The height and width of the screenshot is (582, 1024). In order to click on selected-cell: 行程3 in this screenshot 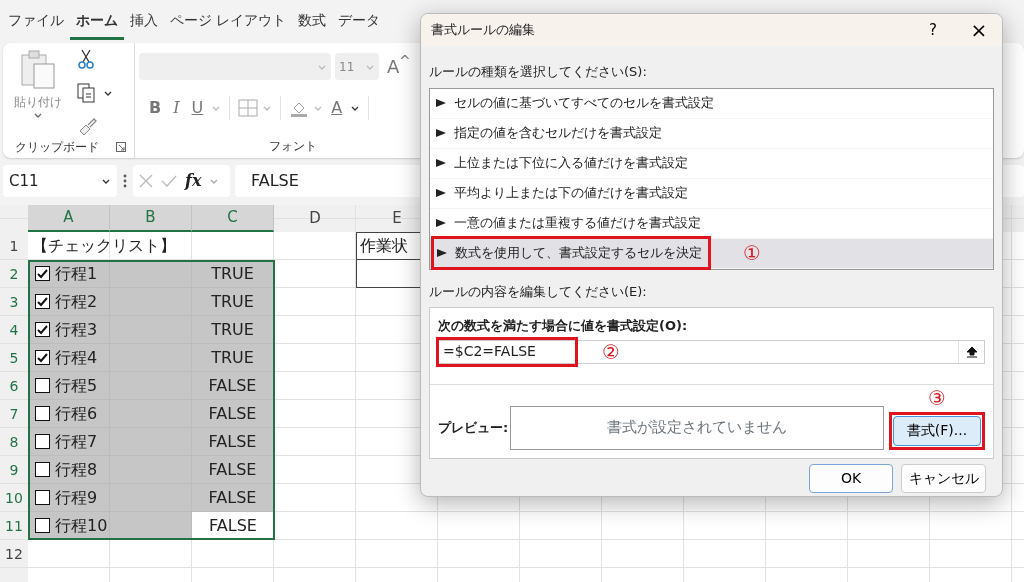, I will do `click(69, 330)`.